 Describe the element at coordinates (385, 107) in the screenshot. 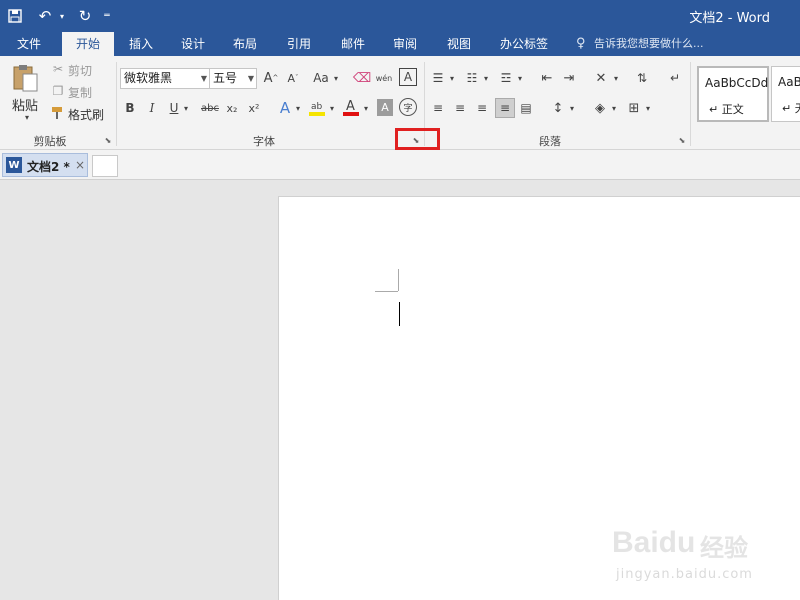

I see `character-shading-icon: A` at that location.